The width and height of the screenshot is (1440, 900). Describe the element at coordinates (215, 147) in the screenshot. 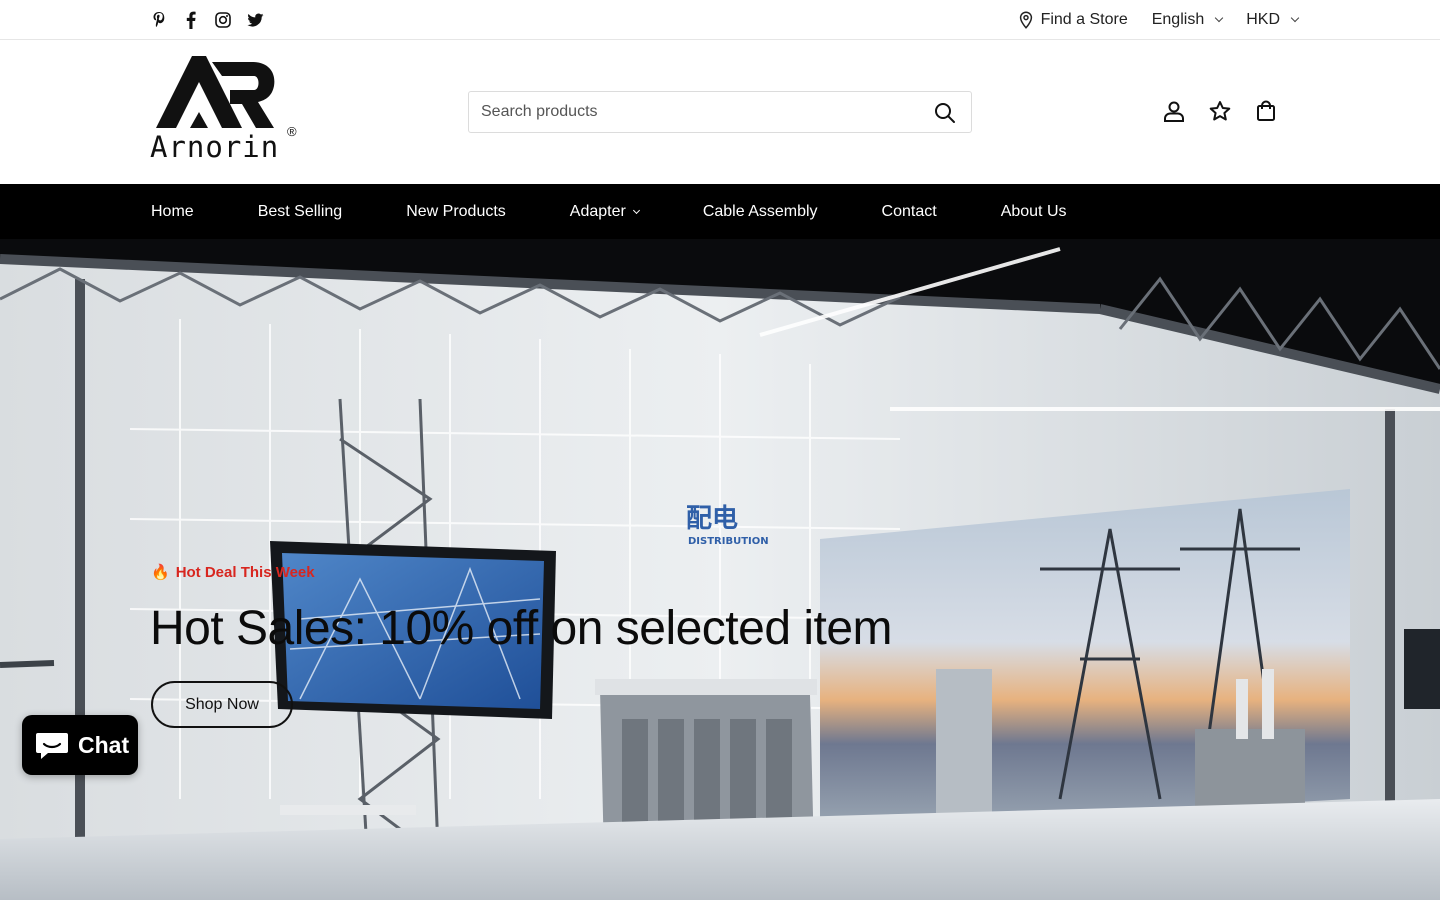

I see `logo-wordmark: Arnorin` at that location.